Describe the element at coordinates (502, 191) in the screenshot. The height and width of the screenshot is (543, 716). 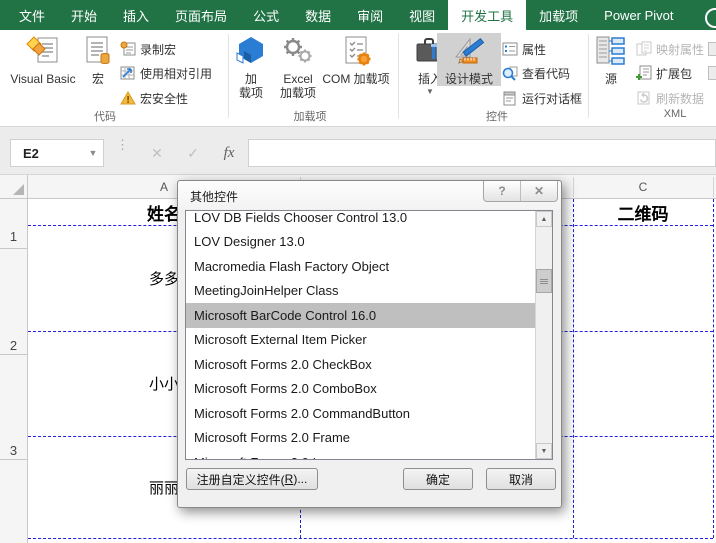
I see `help-button: ?` at that location.